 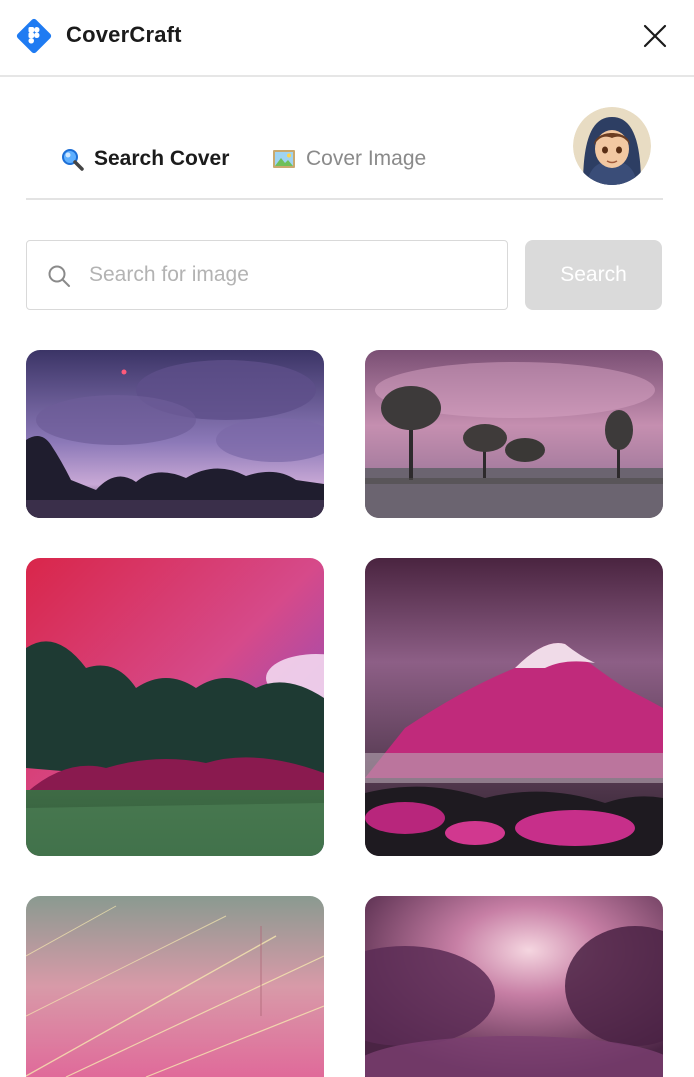 What do you see at coordinates (366, 158) in the screenshot?
I see `tab-cover-image-label: Cover Image` at bounding box center [366, 158].